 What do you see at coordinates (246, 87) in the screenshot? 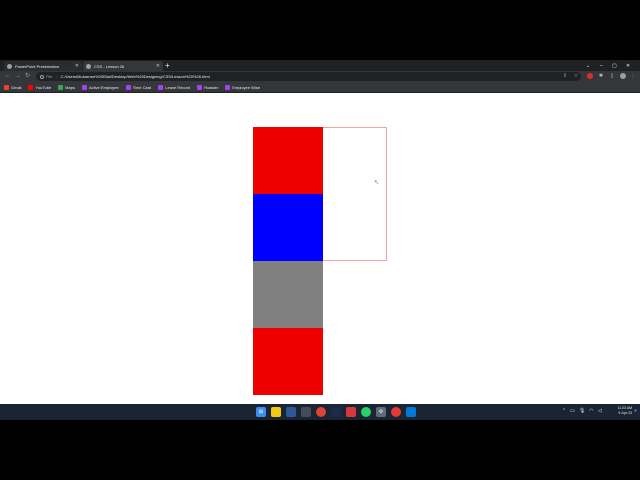
I see `bookmark-label: Employee Wise` at bounding box center [246, 87].